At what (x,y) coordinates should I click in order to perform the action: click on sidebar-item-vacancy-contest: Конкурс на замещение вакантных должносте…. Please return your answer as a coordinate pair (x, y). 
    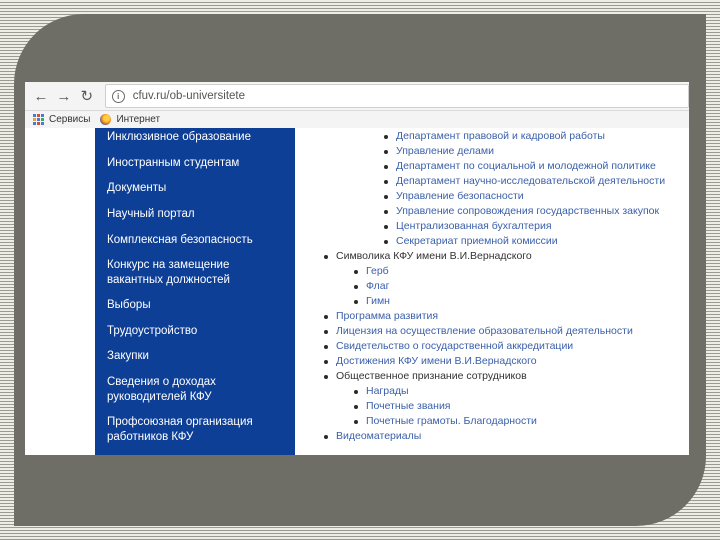
    Looking at the image, I should click on (197, 273).